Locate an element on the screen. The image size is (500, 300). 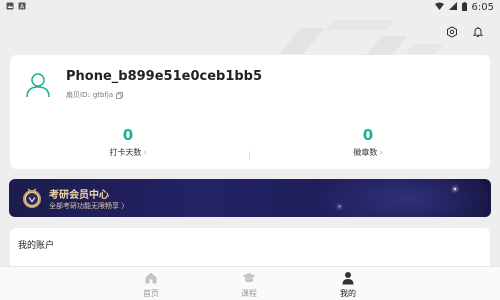
banner-glow is located at coordinates (400, 198).